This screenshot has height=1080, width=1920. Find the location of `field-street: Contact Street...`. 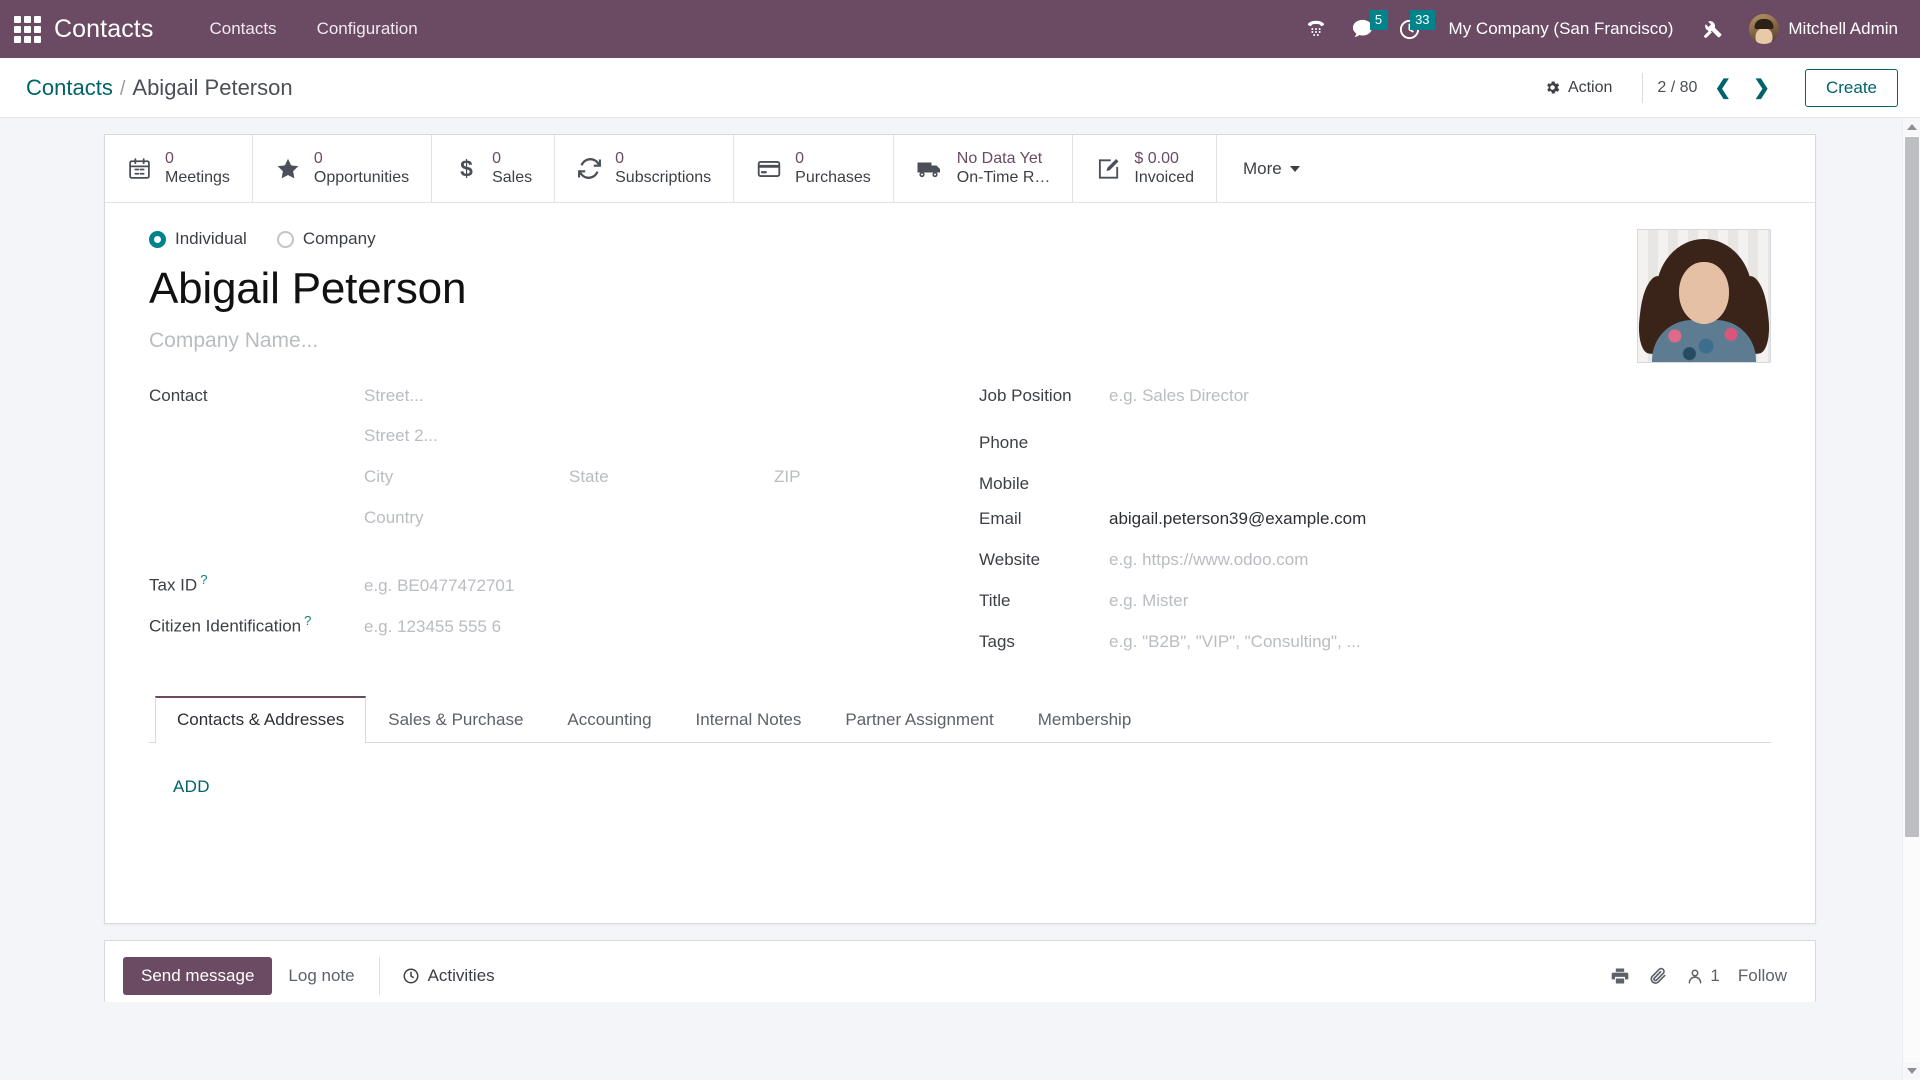

field-street: Contact Street... is located at coordinates (564, 403).